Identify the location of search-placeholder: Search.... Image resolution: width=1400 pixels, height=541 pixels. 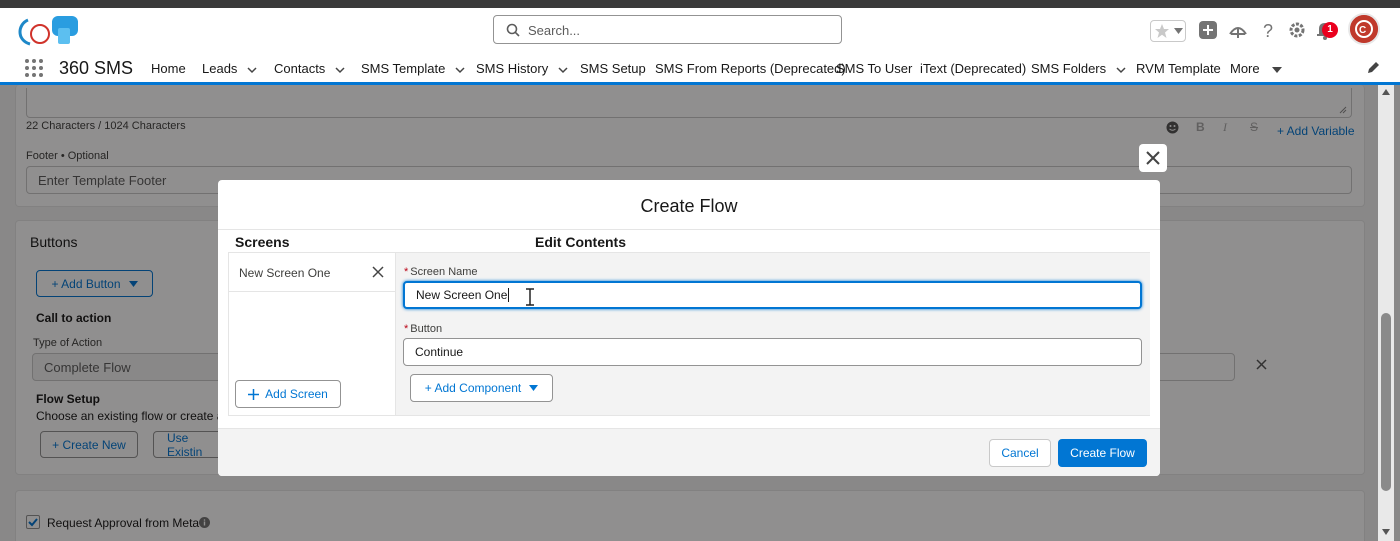
(554, 30).